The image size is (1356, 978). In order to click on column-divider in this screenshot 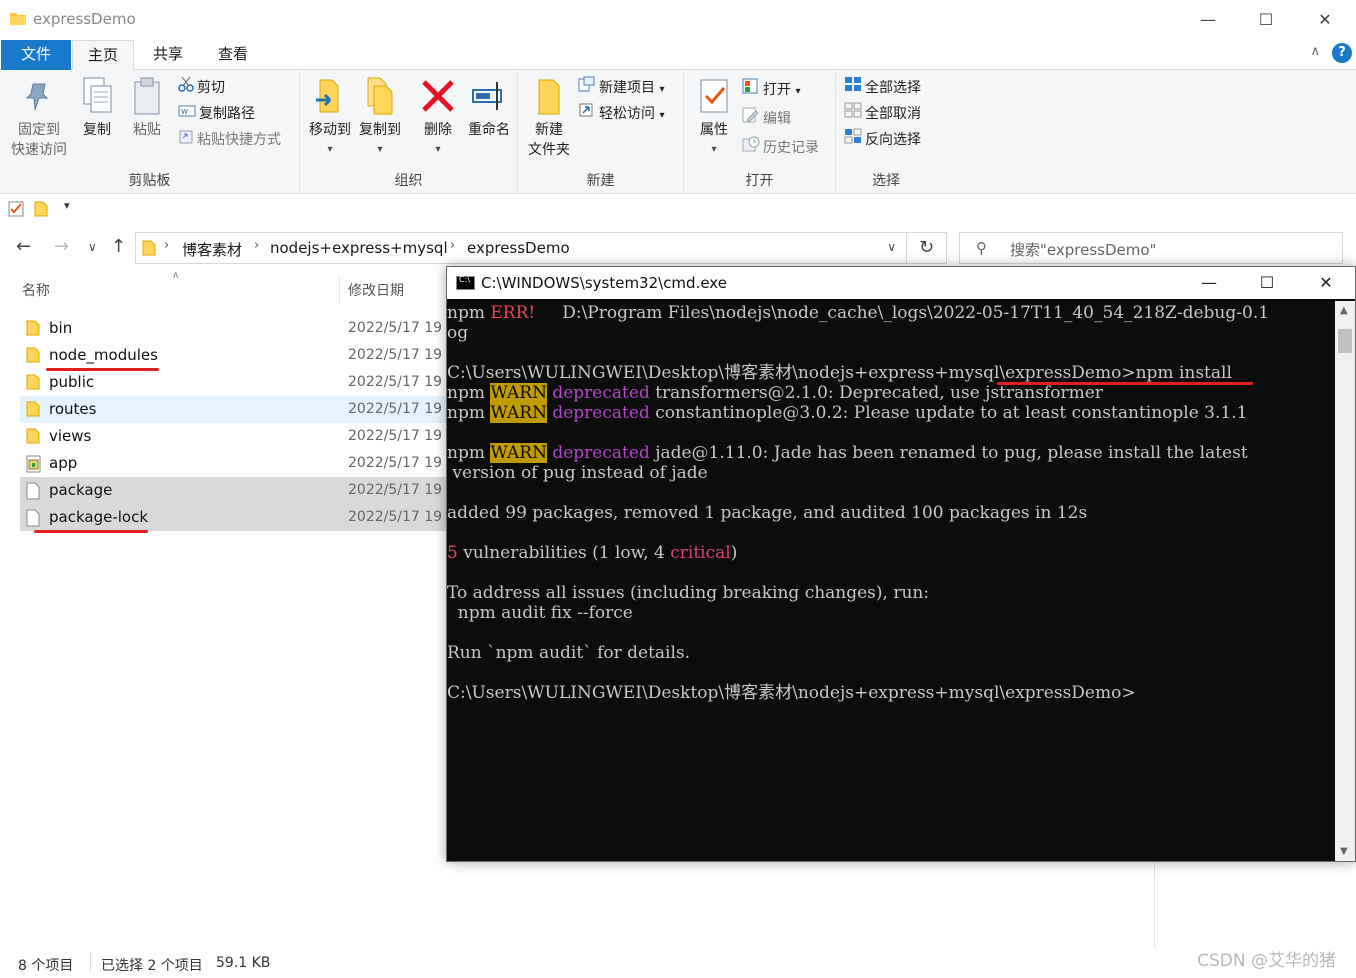, I will do `click(339, 290)`.